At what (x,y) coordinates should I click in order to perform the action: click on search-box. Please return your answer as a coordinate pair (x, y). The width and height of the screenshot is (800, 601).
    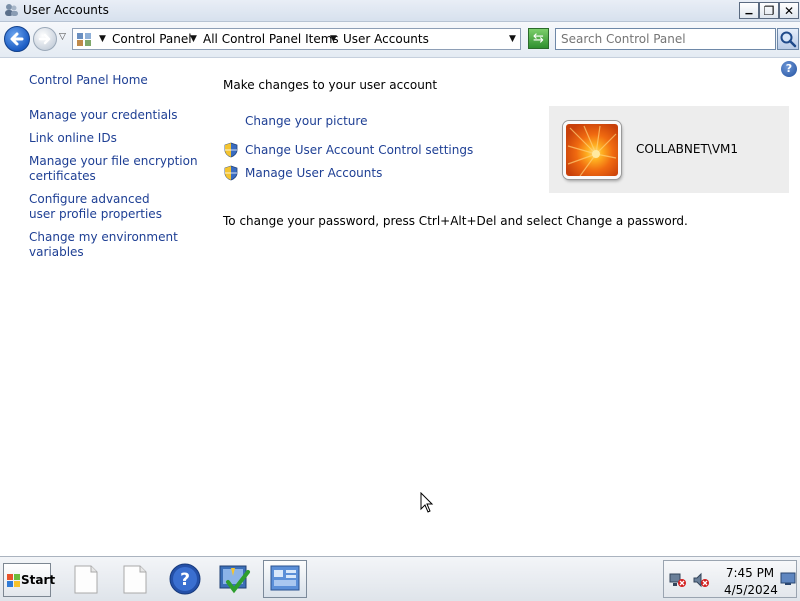
    Looking at the image, I should click on (665, 39).